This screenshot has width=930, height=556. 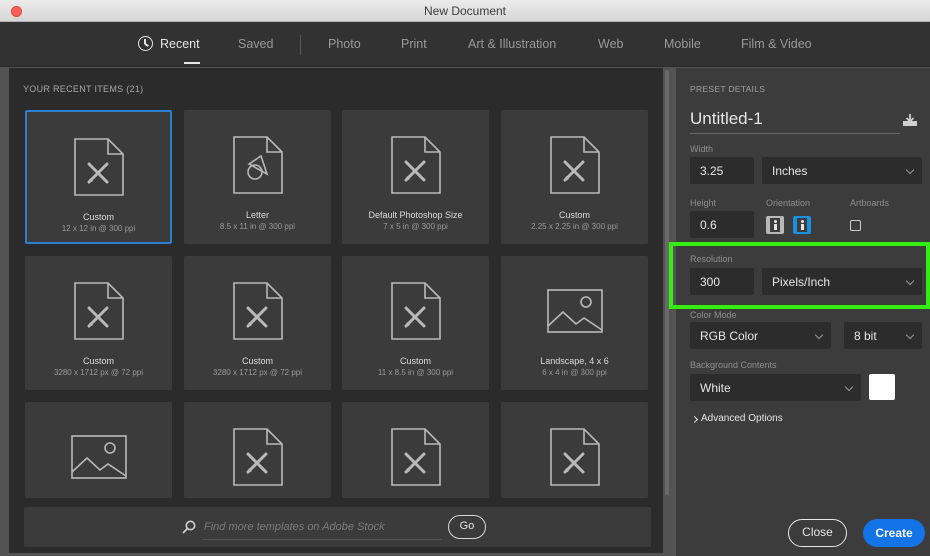 I want to click on portrait-orientation-button, so click(x=775, y=225).